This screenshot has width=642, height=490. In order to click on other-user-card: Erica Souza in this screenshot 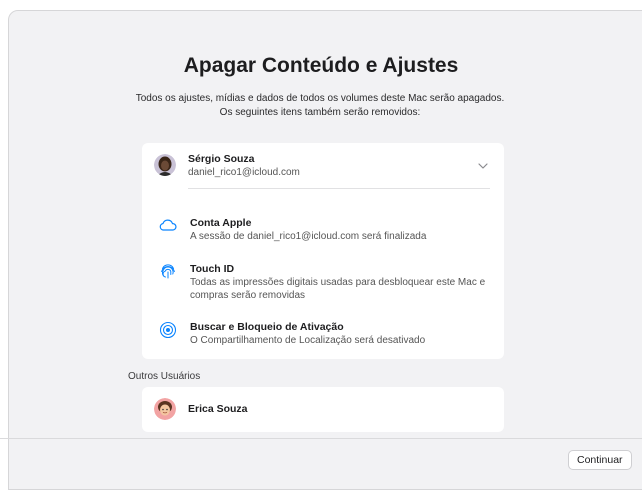, I will do `click(323, 409)`.